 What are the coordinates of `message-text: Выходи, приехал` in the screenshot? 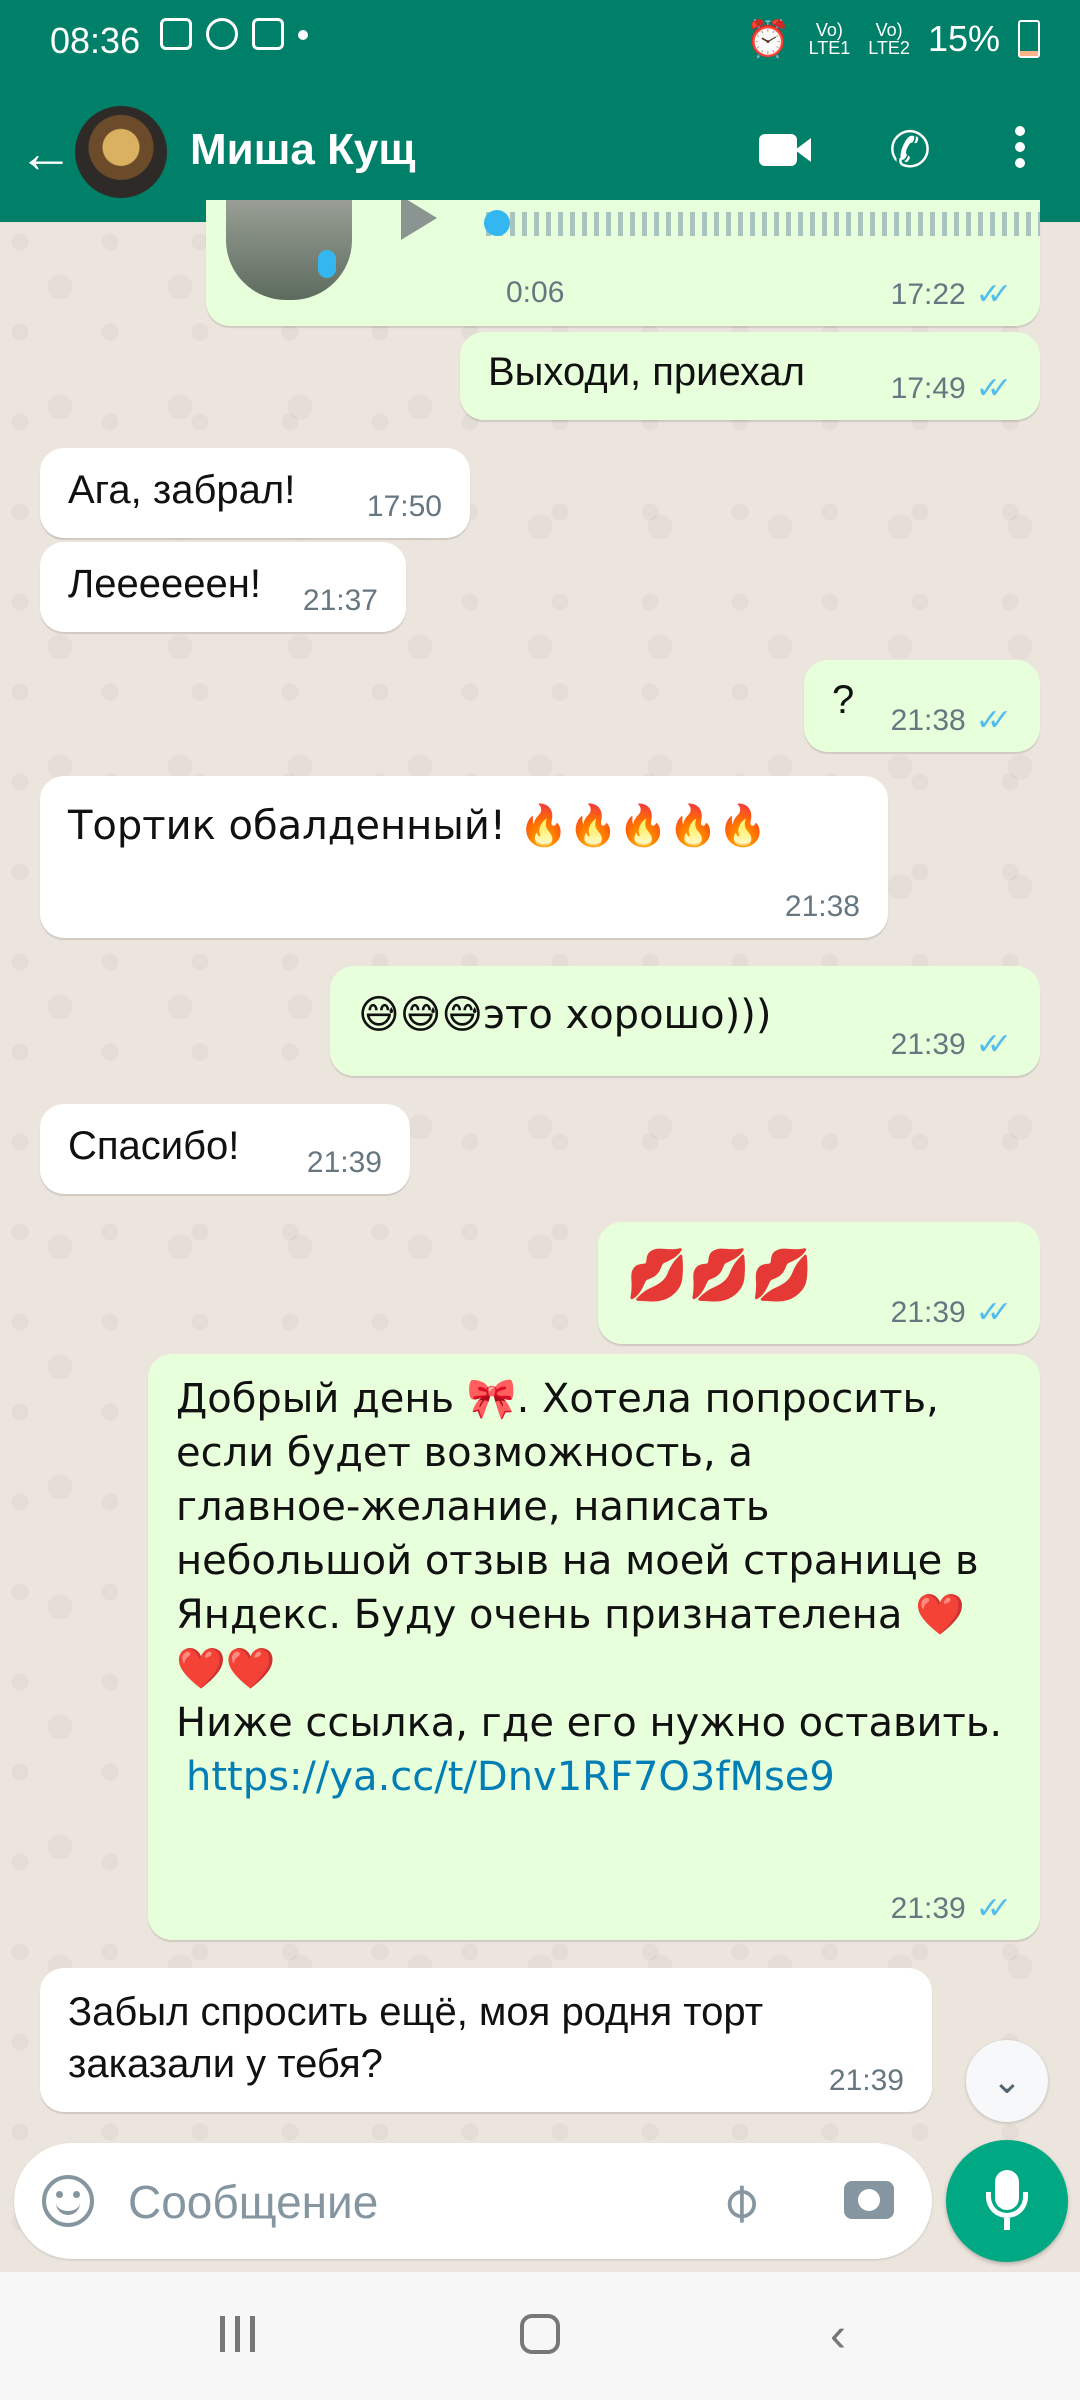 It's located at (647, 372).